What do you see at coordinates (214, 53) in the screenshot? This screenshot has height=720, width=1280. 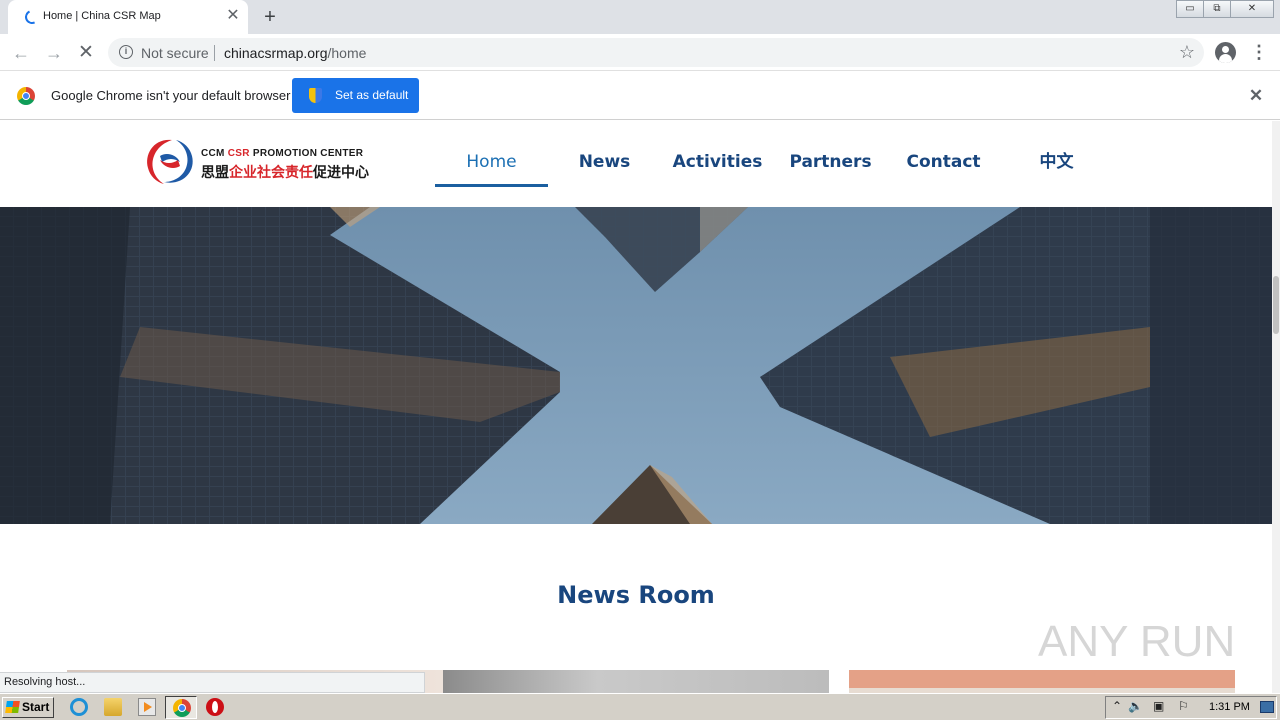 I see `omnibox-divider` at bounding box center [214, 53].